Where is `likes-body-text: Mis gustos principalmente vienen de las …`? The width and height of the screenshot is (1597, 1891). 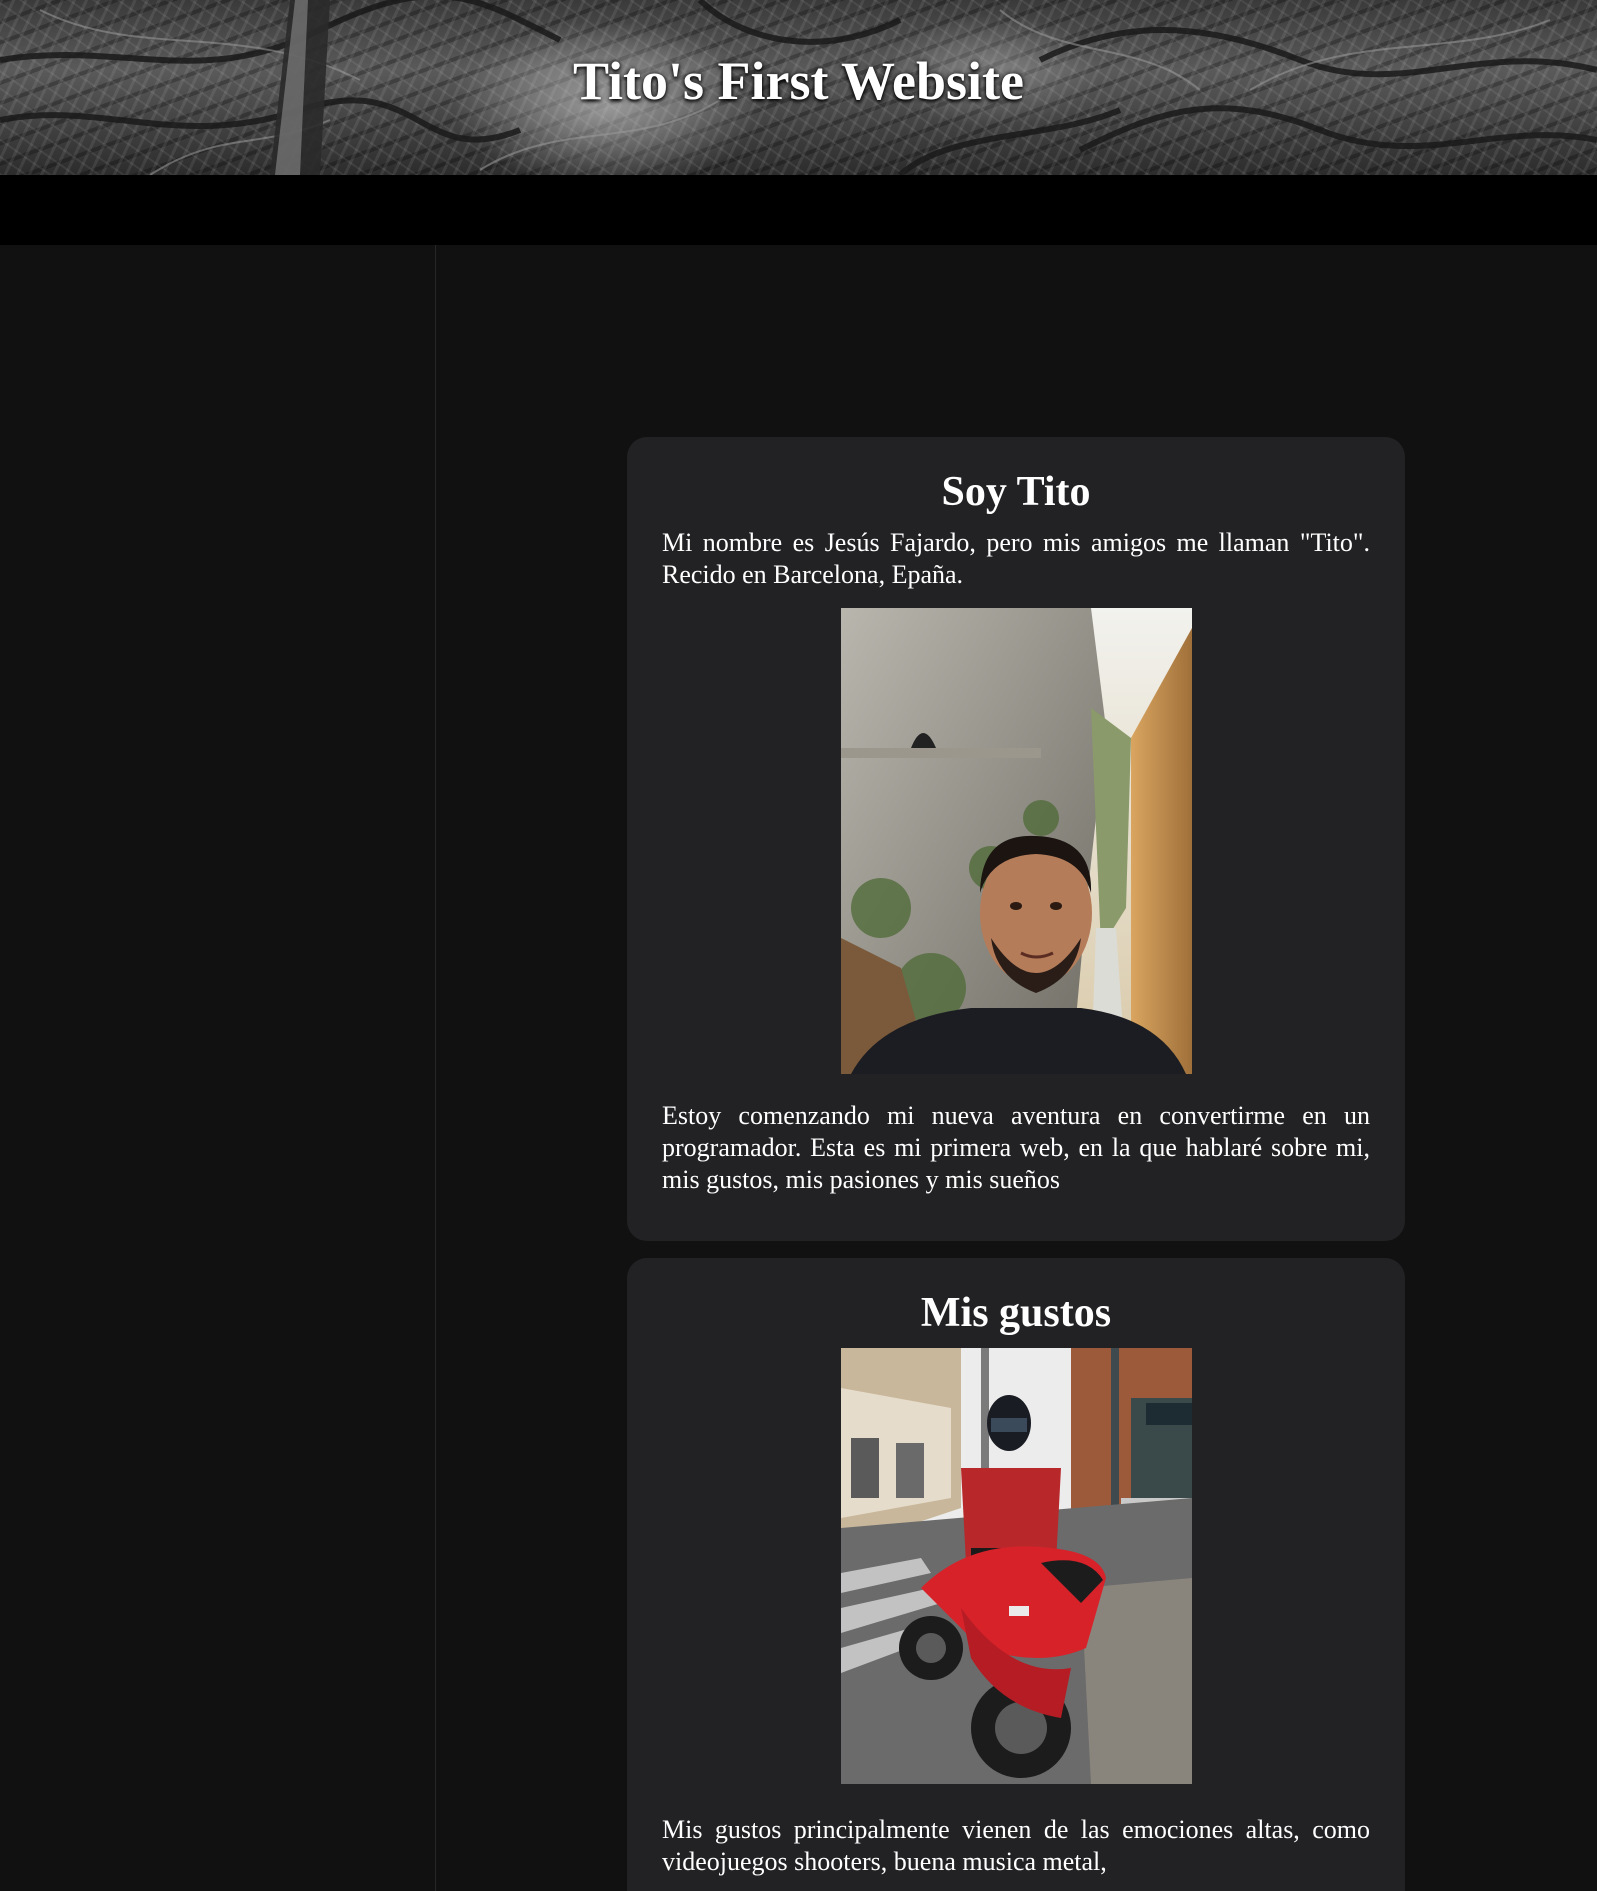 likes-body-text: Mis gustos principalmente vienen de las … is located at coordinates (1016, 1845).